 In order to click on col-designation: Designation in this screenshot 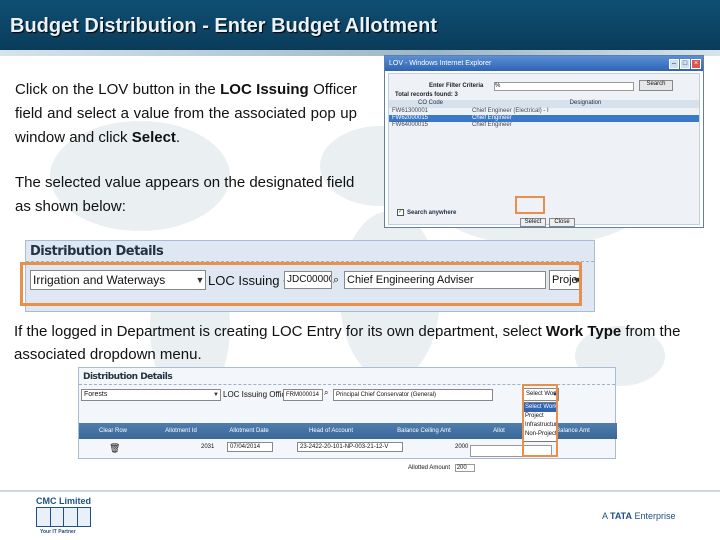, I will do `click(585, 103)`.